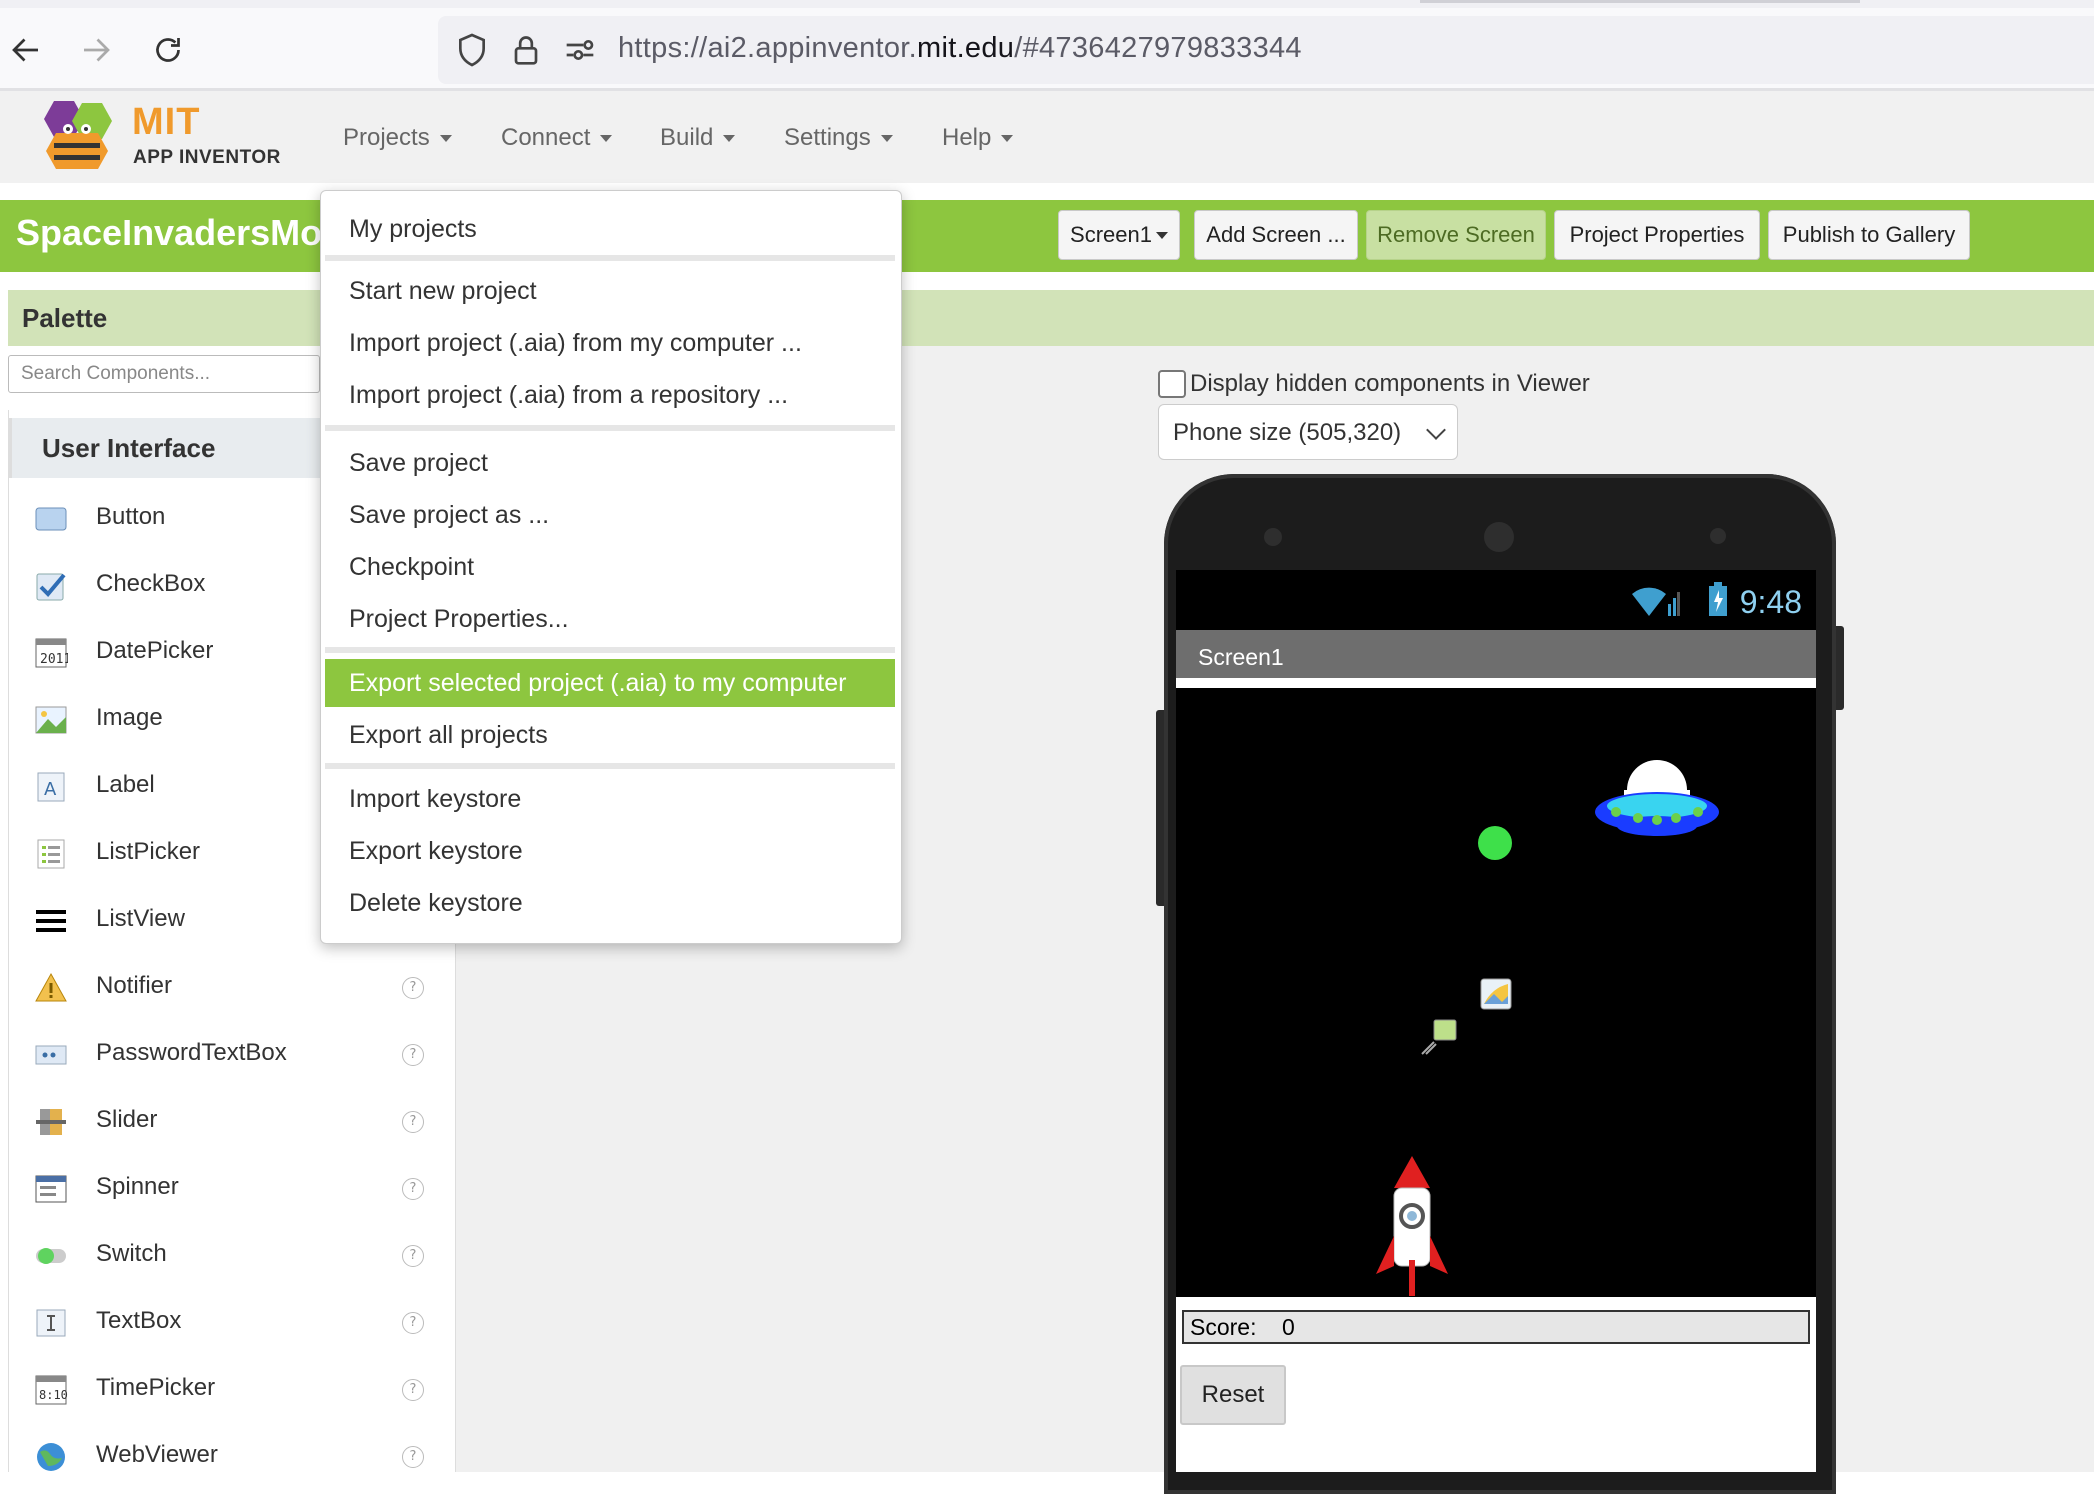 The image size is (2094, 1494). Describe the element at coordinates (1158, 48) in the screenshot. I see `url-suffix: /#4736427979833344` at that location.